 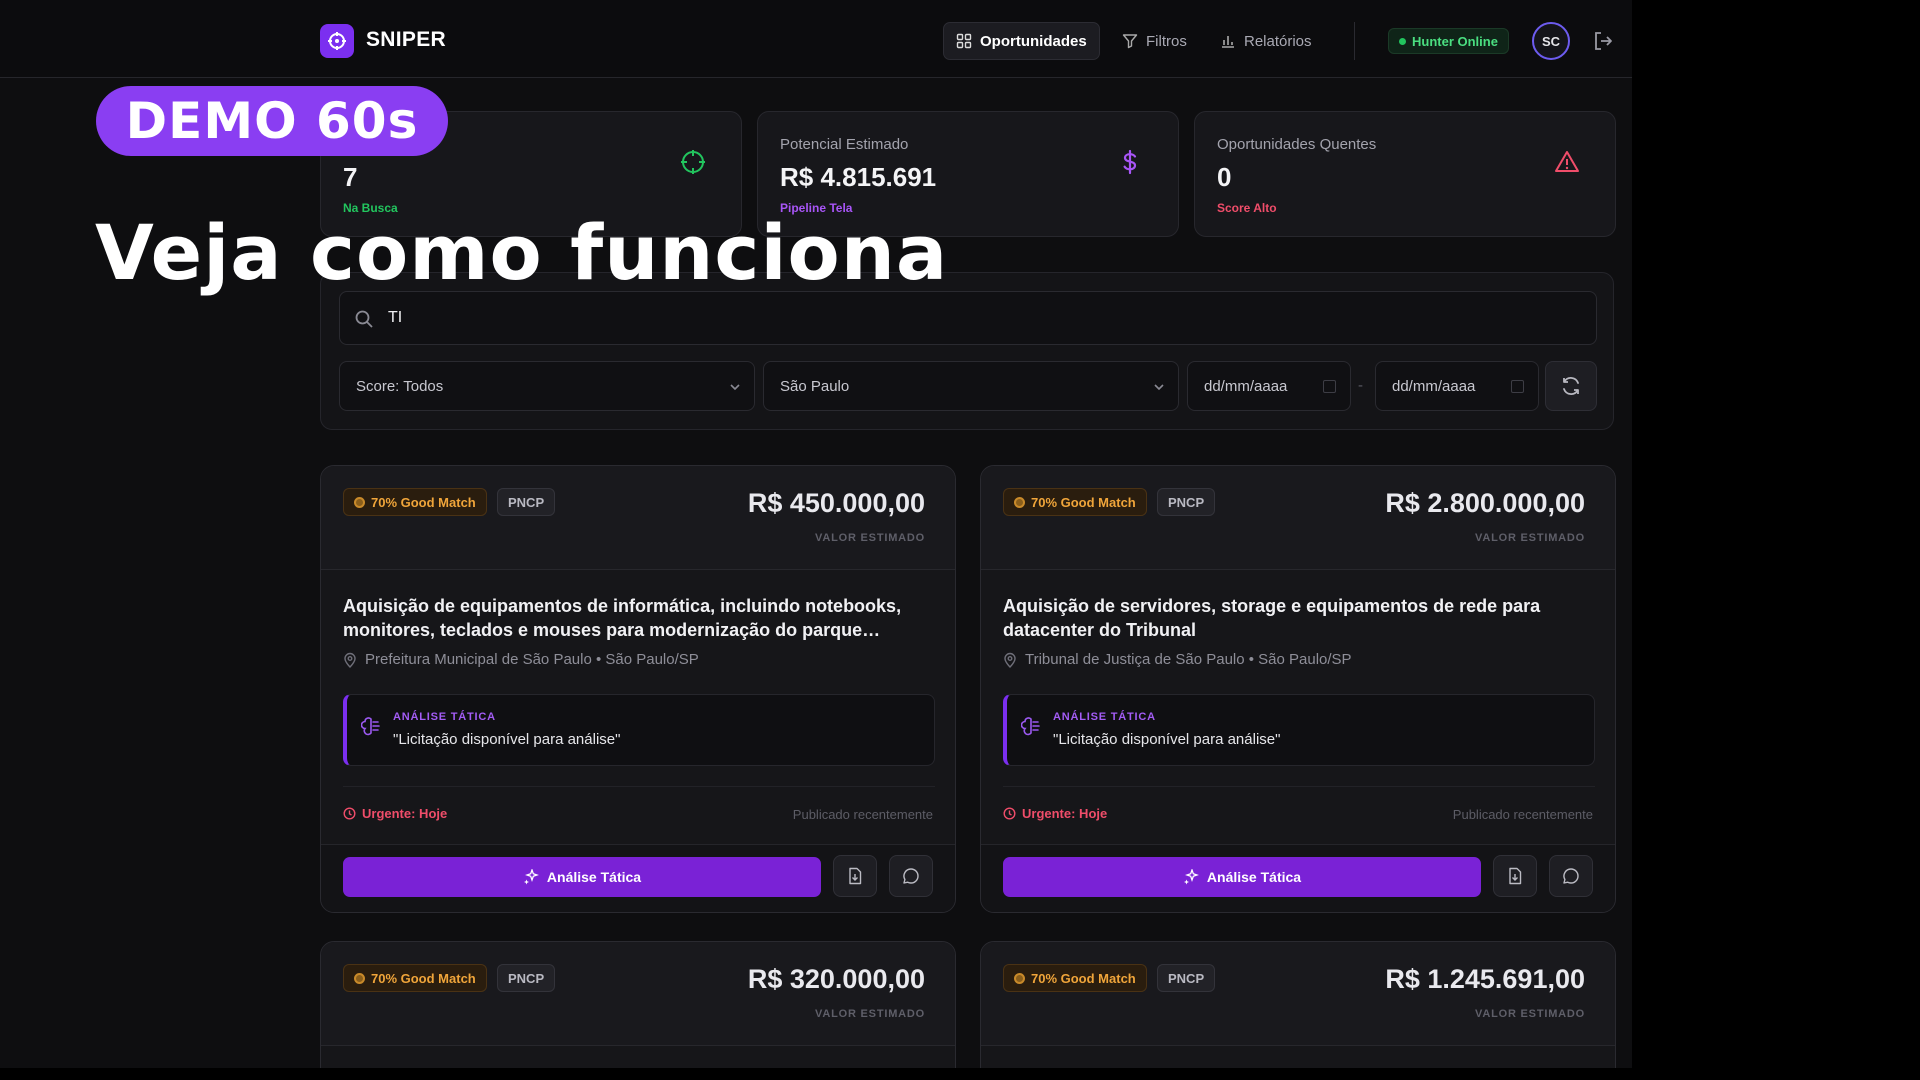 I want to click on nav-label: Relatórios, so click(x=1278, y=41).